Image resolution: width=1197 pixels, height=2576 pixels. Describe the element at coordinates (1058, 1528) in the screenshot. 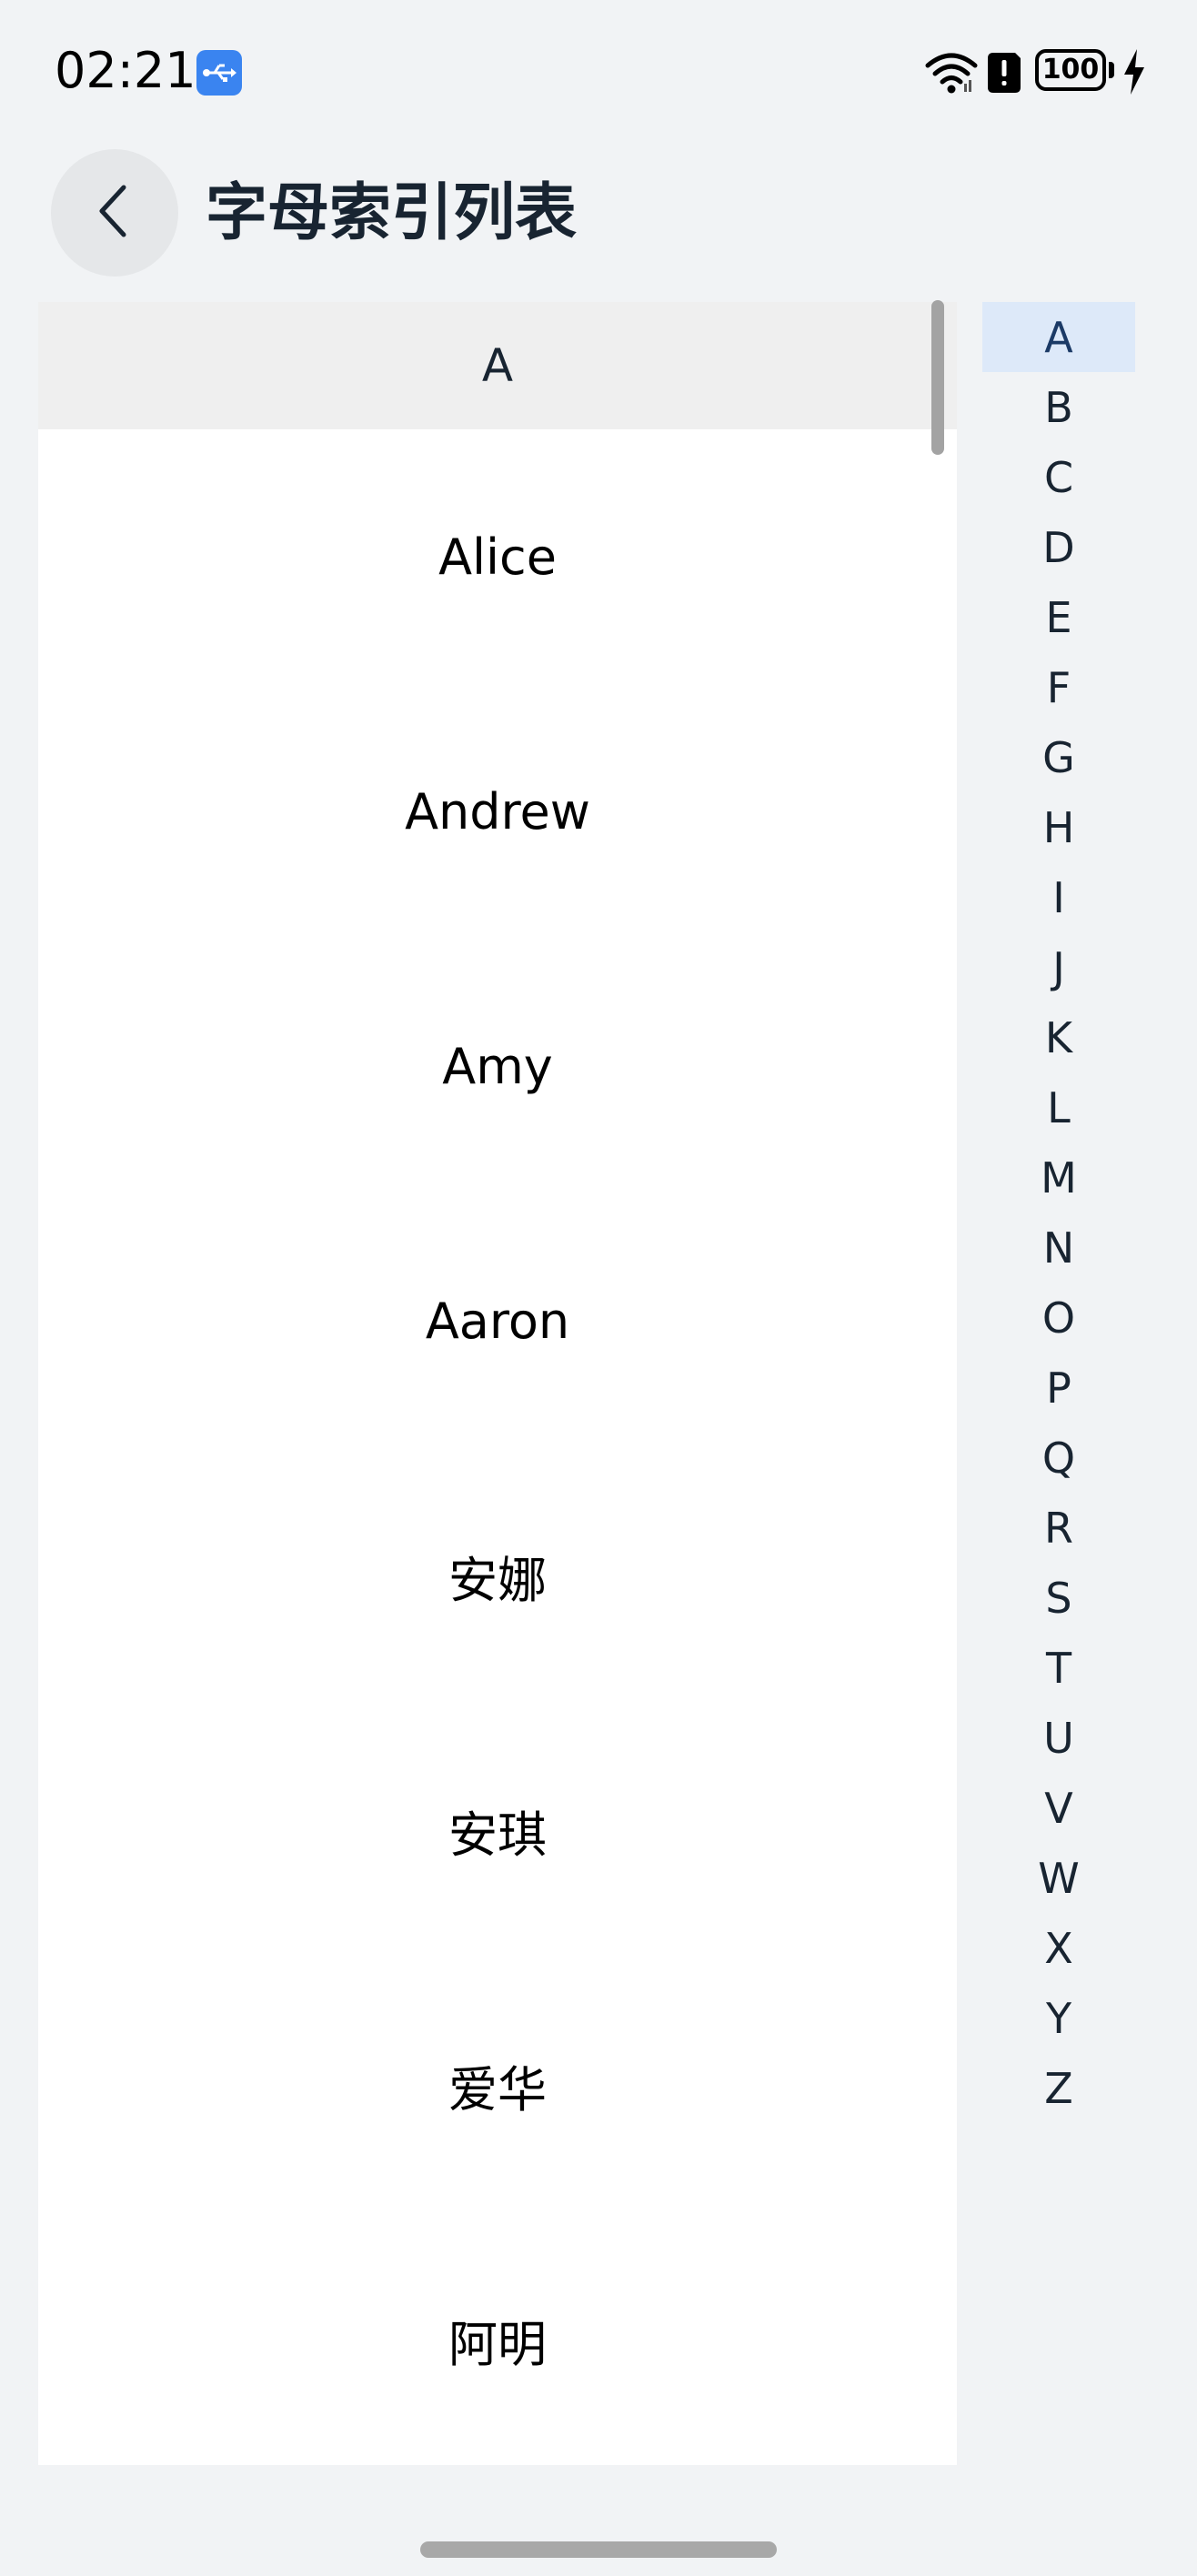

I see `index-letter-r: R` at that location.